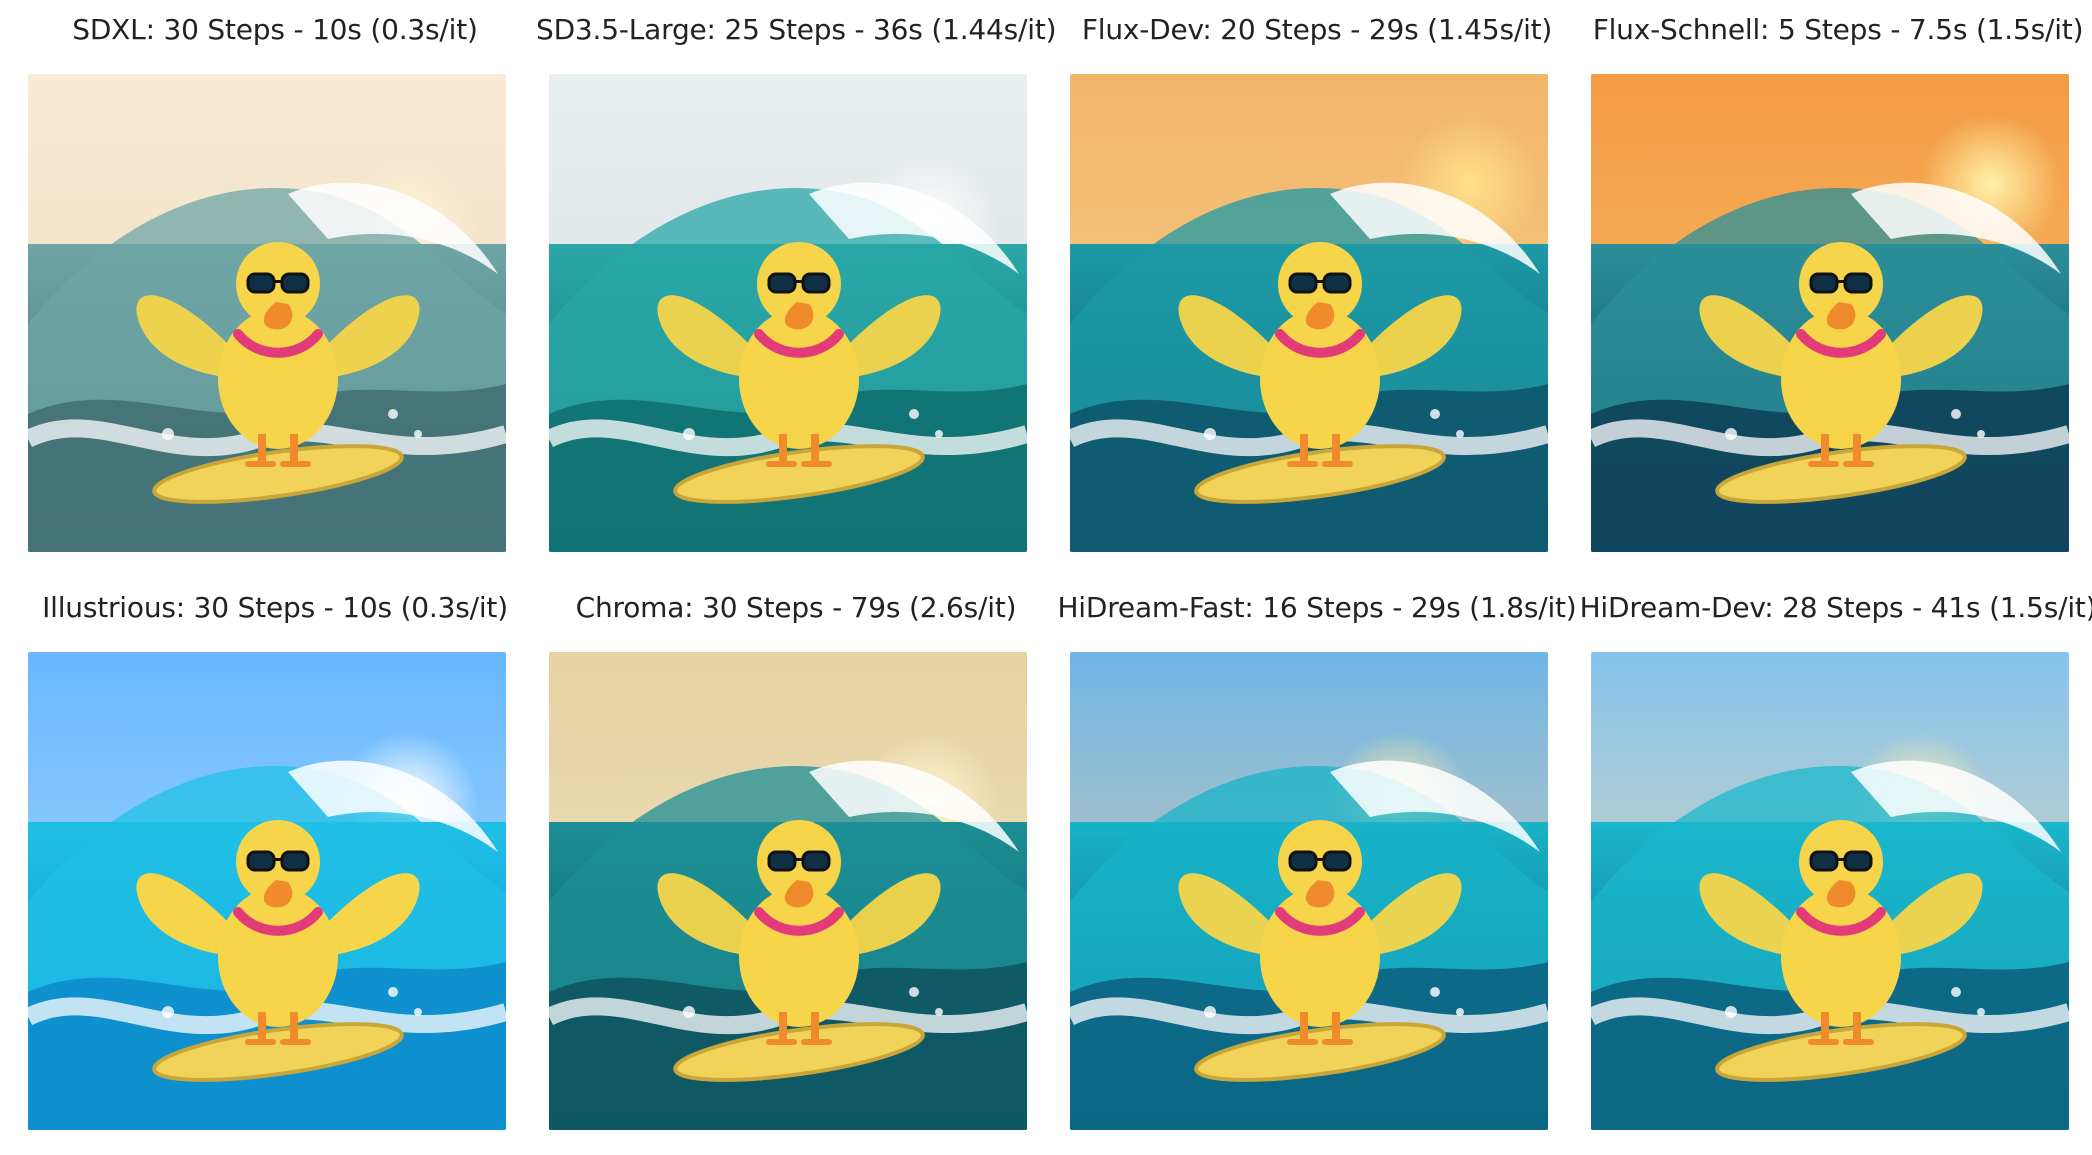 This screenshot has width=2092, height=1155. What do you see at coordinates (796, 29) in the screenshot?
I see `grid-item-caption: SD3.5-Large: 25 Steps - 36s (1.44s/it)` at bounding box center [796, 29].